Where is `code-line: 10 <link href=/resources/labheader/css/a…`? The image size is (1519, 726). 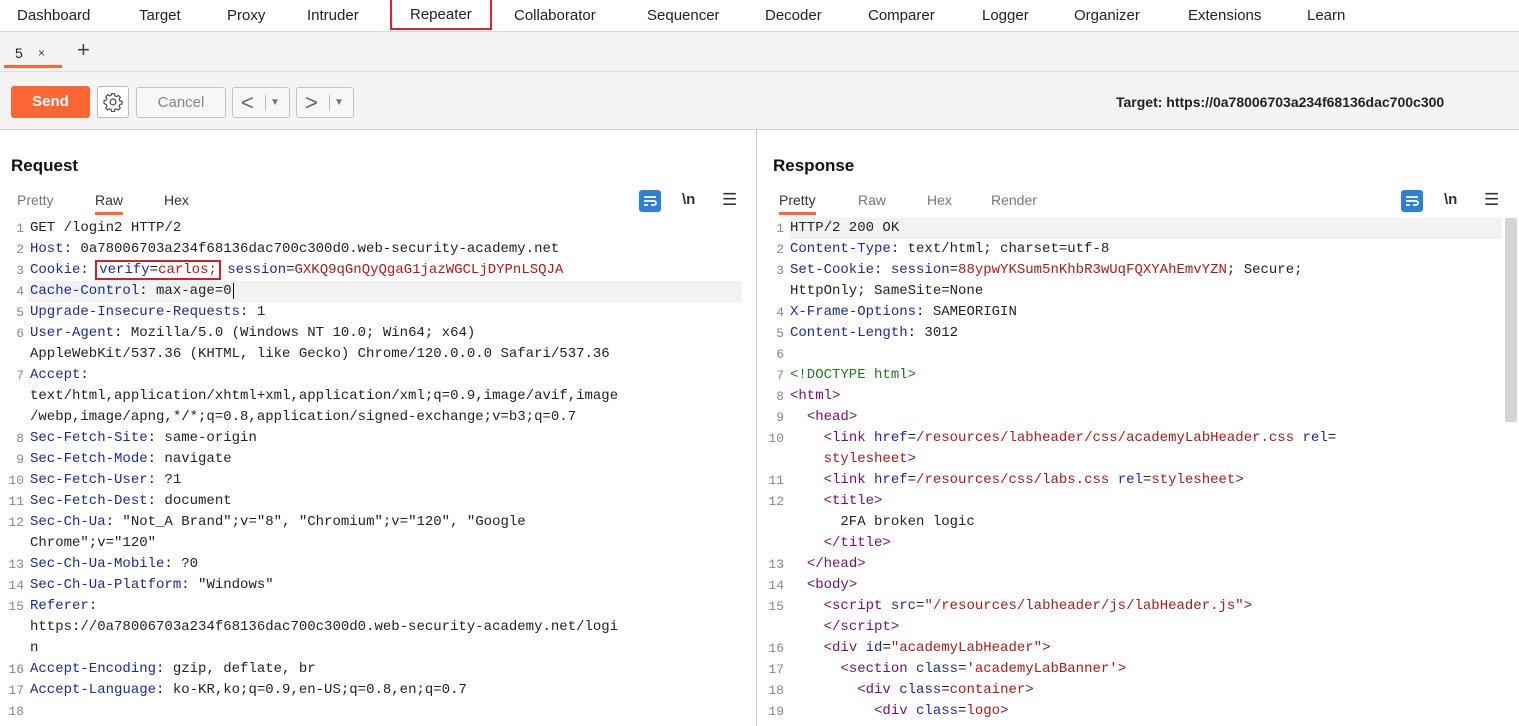
code-line: 10 <link href=/resources/labheader/css/a… is located at coordinates (1130, 438).